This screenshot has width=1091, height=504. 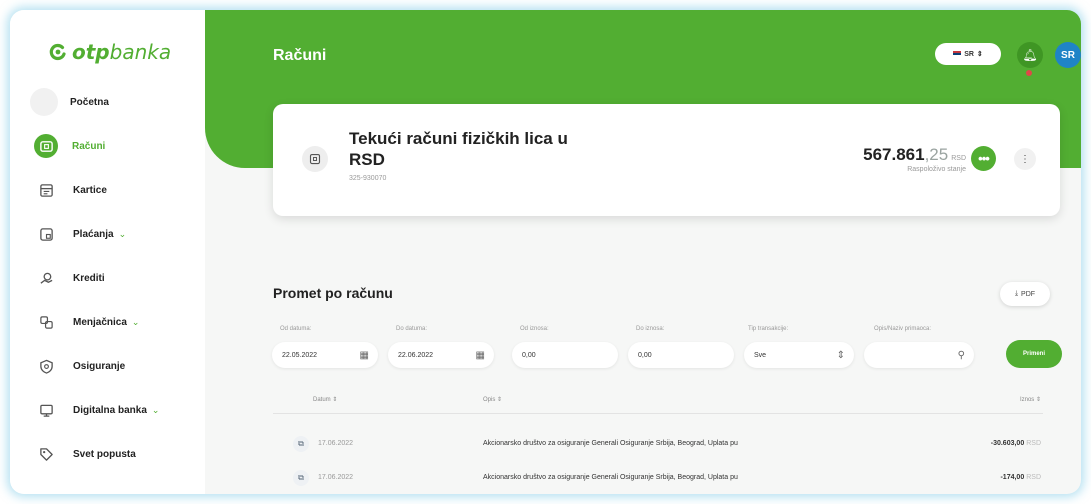 I want to click on amount-from-field: 0,00, so click(x=565, y=355).